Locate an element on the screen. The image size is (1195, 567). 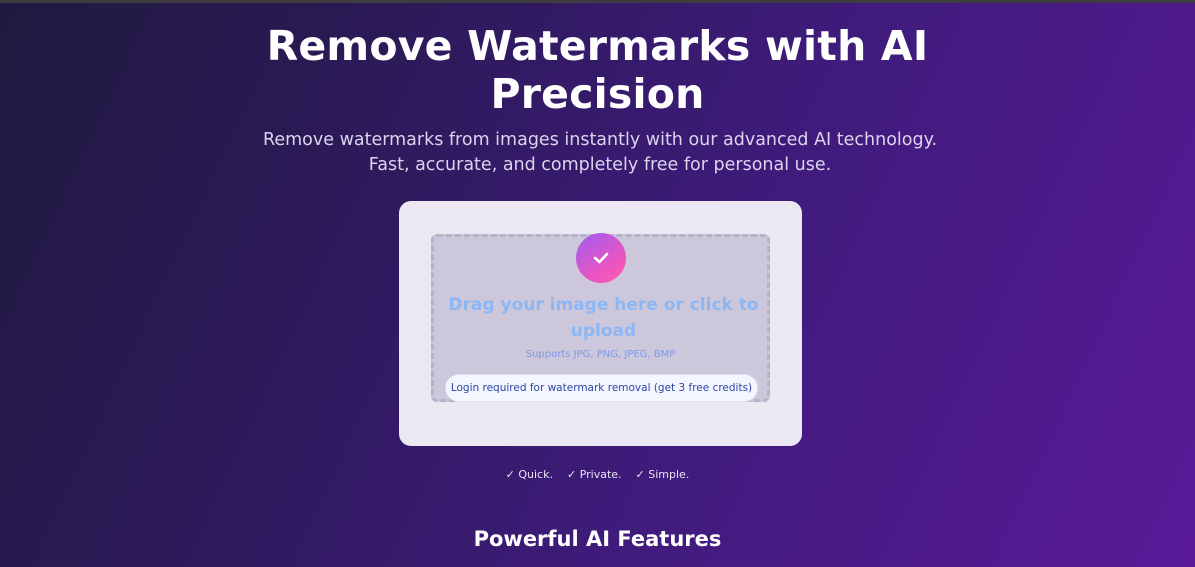
top-border is located at coordinates (597, 1).